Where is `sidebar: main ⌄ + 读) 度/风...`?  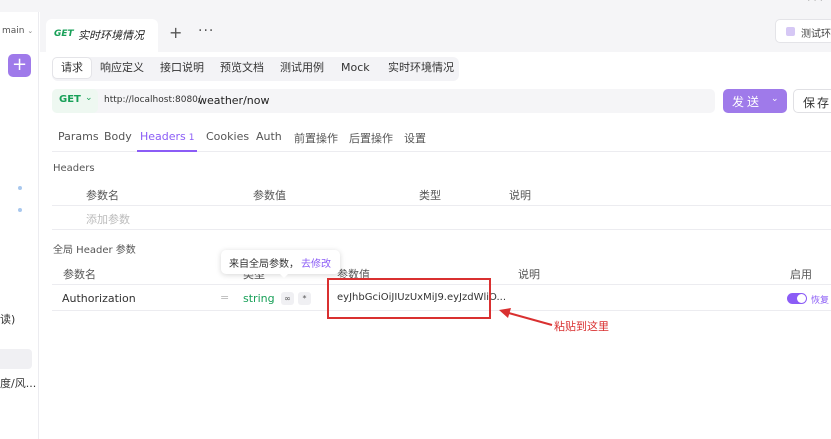
sidebar: main ⌄ + 读) 度/风... is located at coordinates (19, 225).